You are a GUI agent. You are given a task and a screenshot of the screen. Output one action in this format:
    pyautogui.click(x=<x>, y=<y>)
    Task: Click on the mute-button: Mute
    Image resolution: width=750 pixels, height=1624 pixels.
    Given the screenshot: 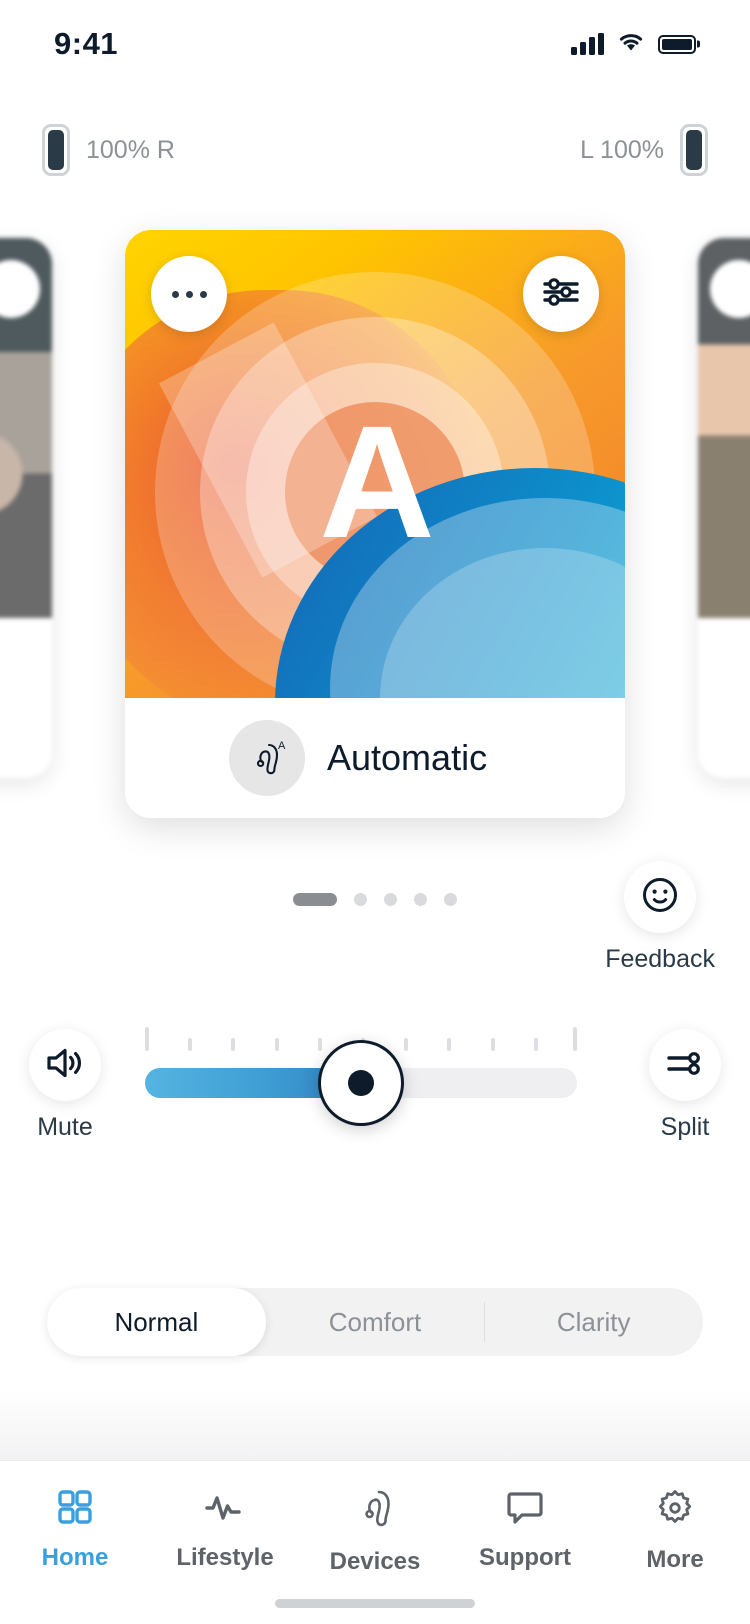 What is the action you would take?
    pyautogui.click(x=65, y=1085)
    